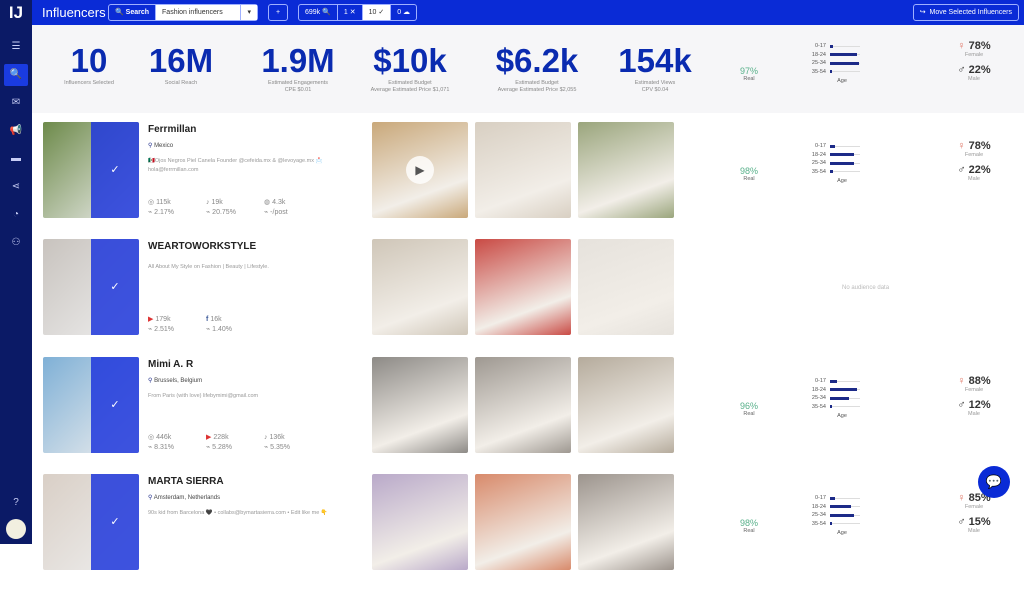 The width and height of the screenshot is (1024, 589). I want to click on move-selected-button: ↪ Move Selected Influencers, so click(965, 12).